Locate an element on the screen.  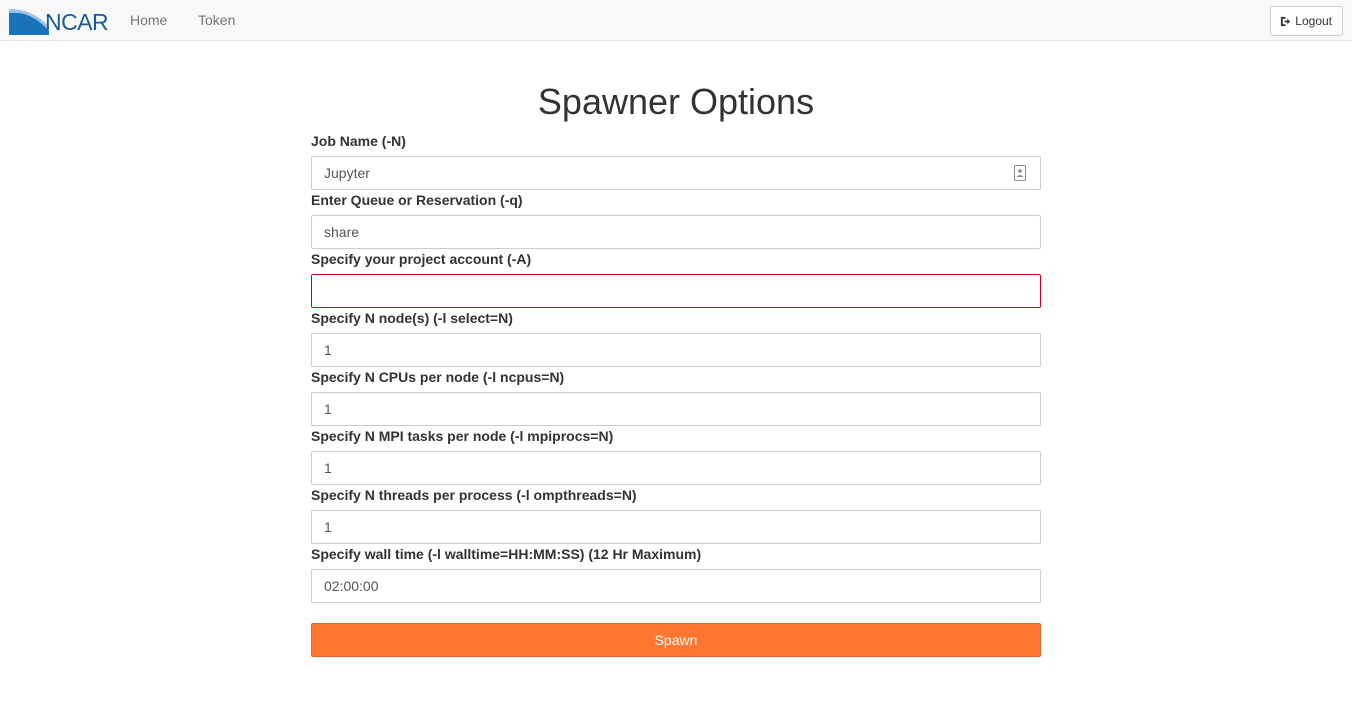
logout-icon is located at coordinates (1286, 21).